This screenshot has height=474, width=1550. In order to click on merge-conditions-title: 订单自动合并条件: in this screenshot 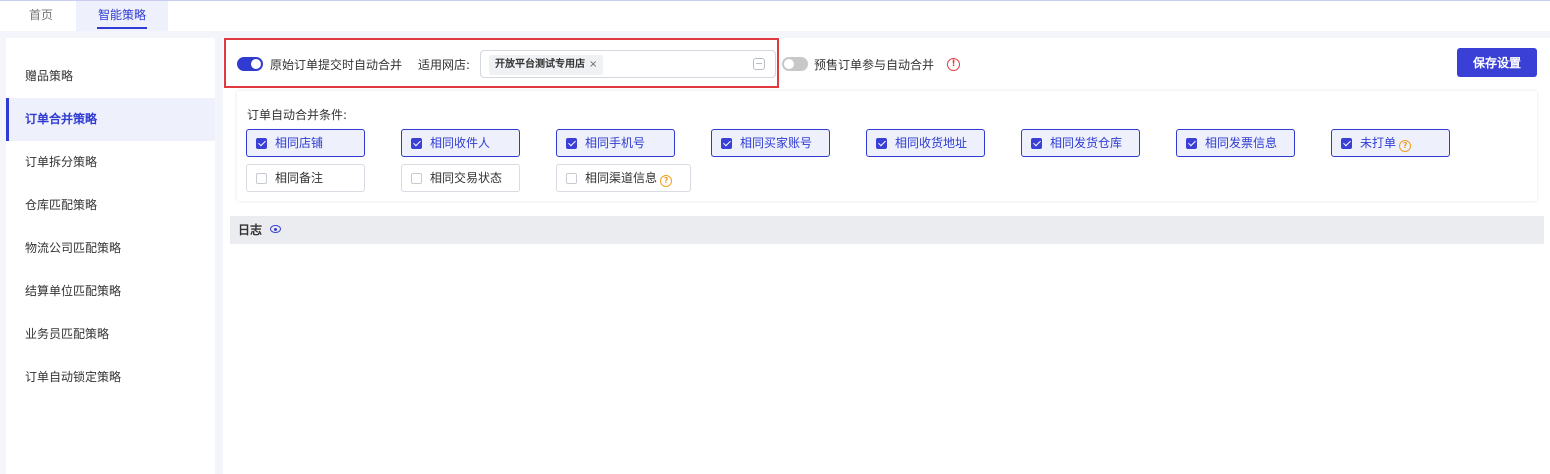, I will do `click(297, 115)`.